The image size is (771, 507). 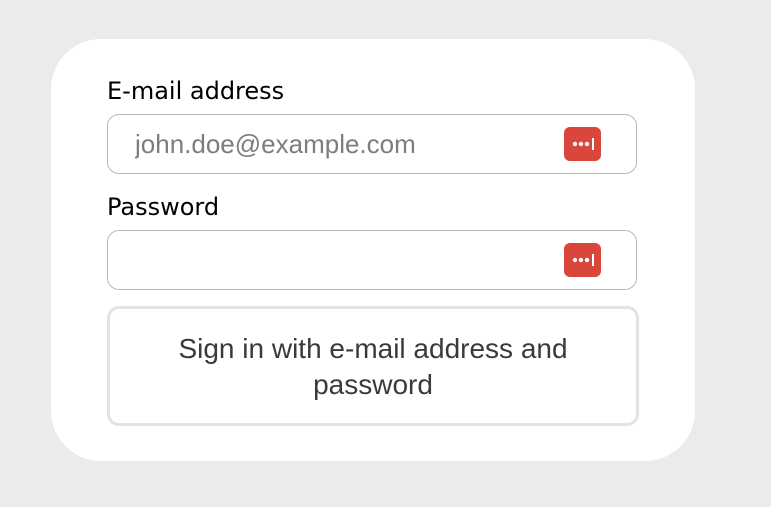 What do you see at coordinates (163, 207) in the screenshot?
I see `password-label: Password` at bounding box center [163, 207].